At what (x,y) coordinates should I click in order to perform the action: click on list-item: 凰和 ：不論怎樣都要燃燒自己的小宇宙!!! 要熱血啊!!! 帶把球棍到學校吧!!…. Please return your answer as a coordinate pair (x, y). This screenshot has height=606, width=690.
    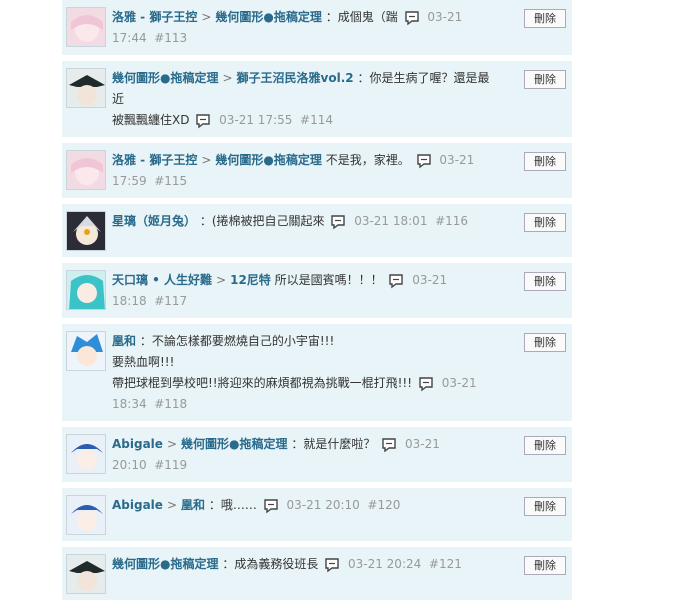
    Looking at the image, I should click on (317, 372).